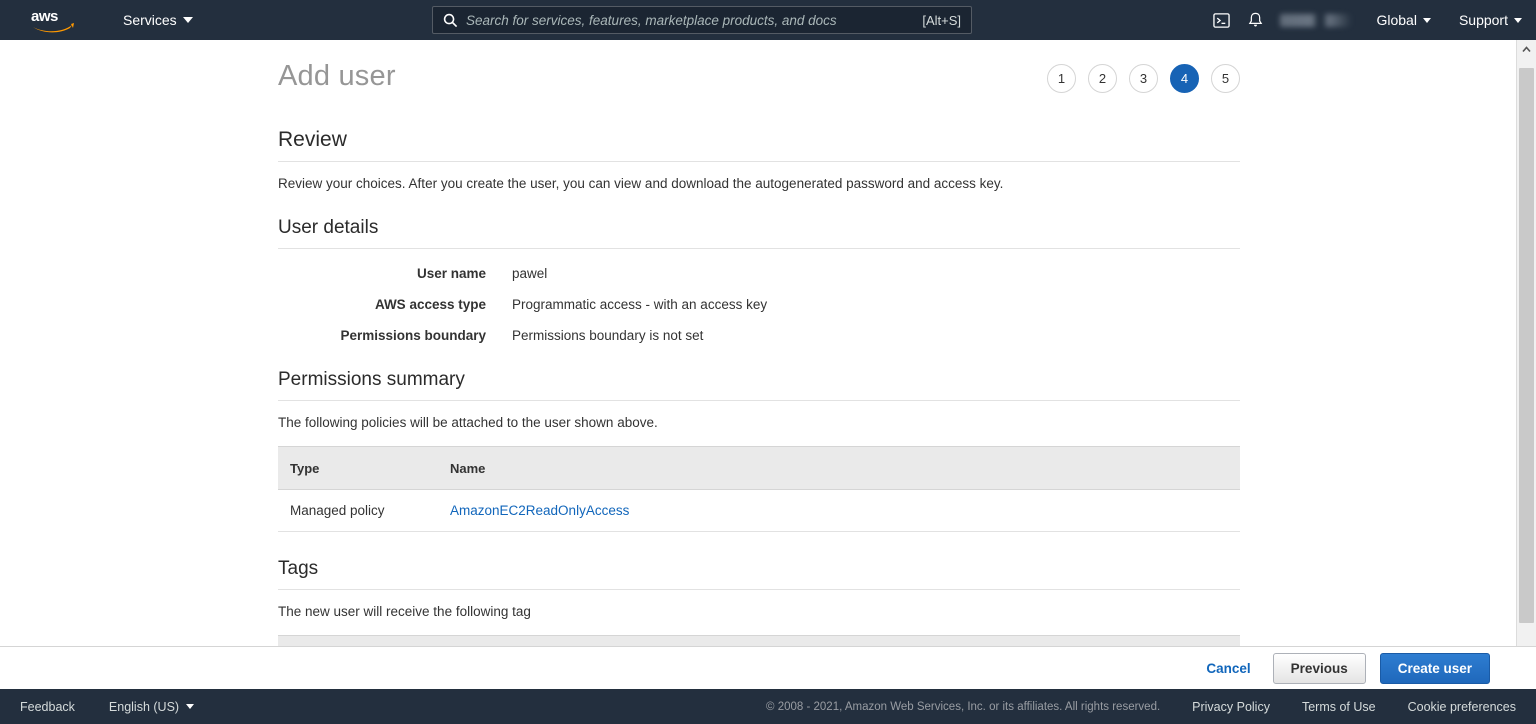 This screenshot has width=1536, height=724. I want to click on tags-table: Key Value, so click(759, 640).